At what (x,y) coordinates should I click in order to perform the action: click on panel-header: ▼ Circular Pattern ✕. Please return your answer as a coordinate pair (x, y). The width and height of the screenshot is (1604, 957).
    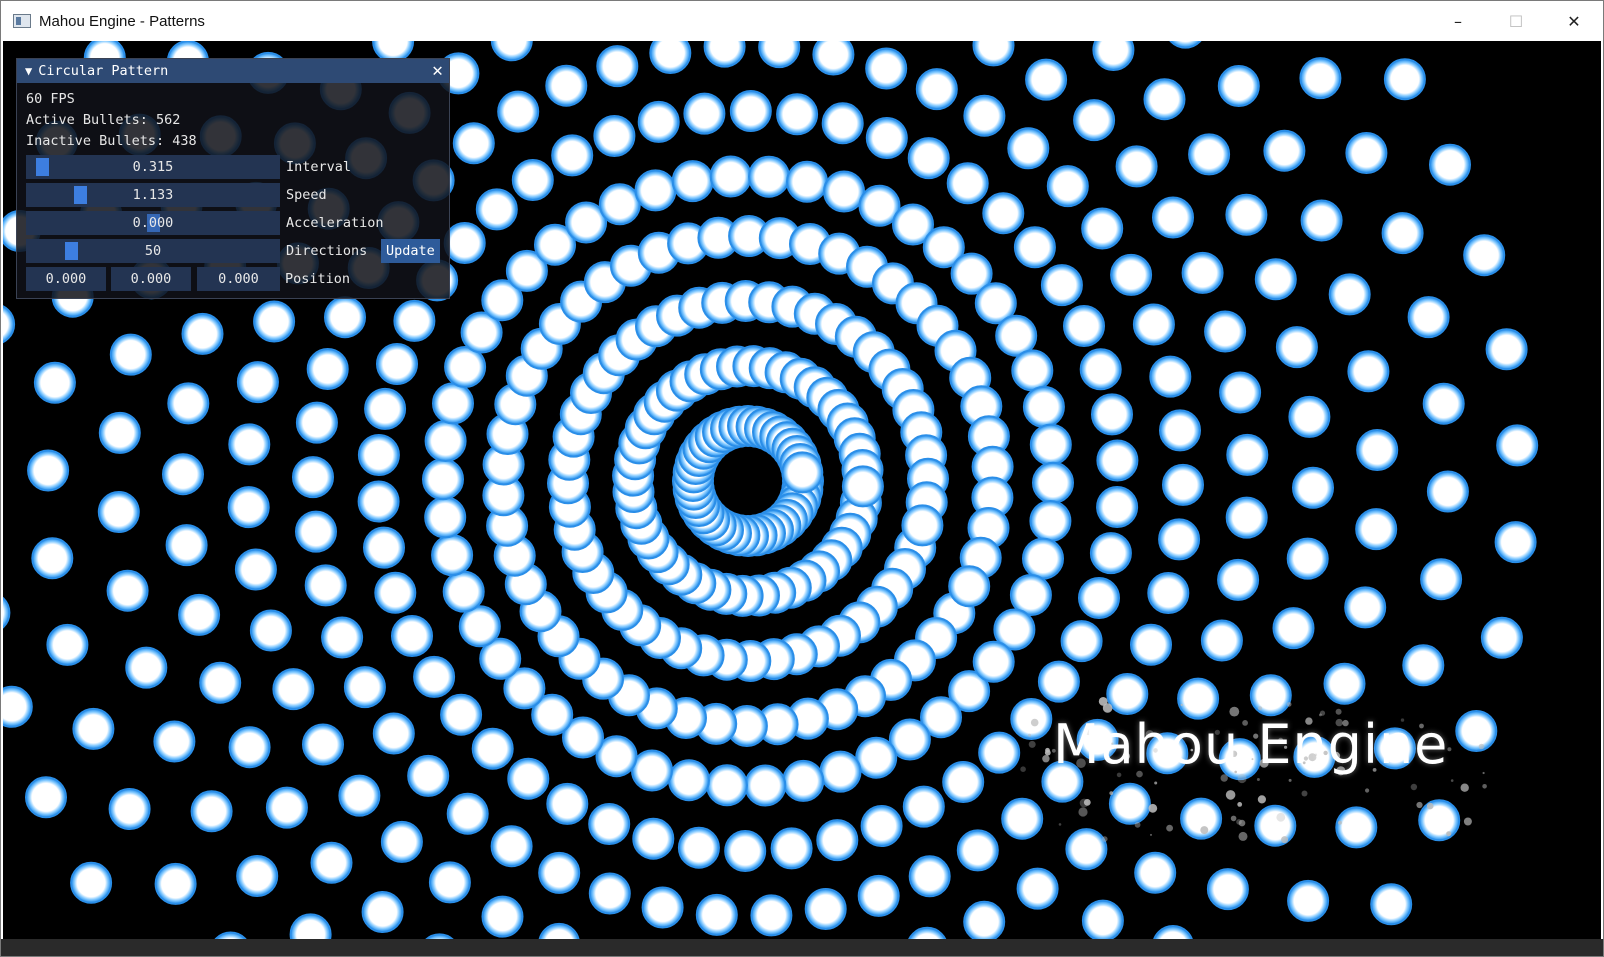
    Looking at the image, I should click on (233, 71).